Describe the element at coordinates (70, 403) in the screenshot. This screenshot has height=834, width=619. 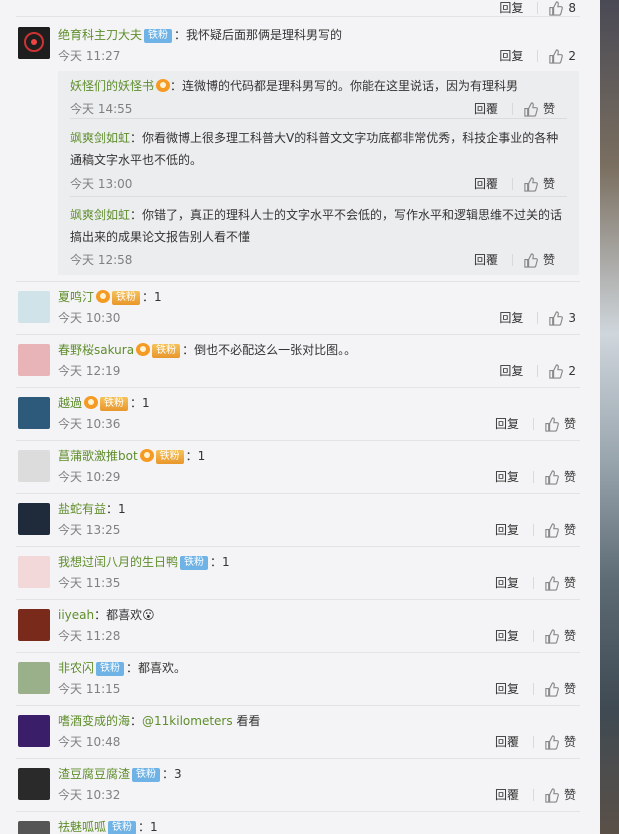
I see `commenter-name: 越過` at that location.